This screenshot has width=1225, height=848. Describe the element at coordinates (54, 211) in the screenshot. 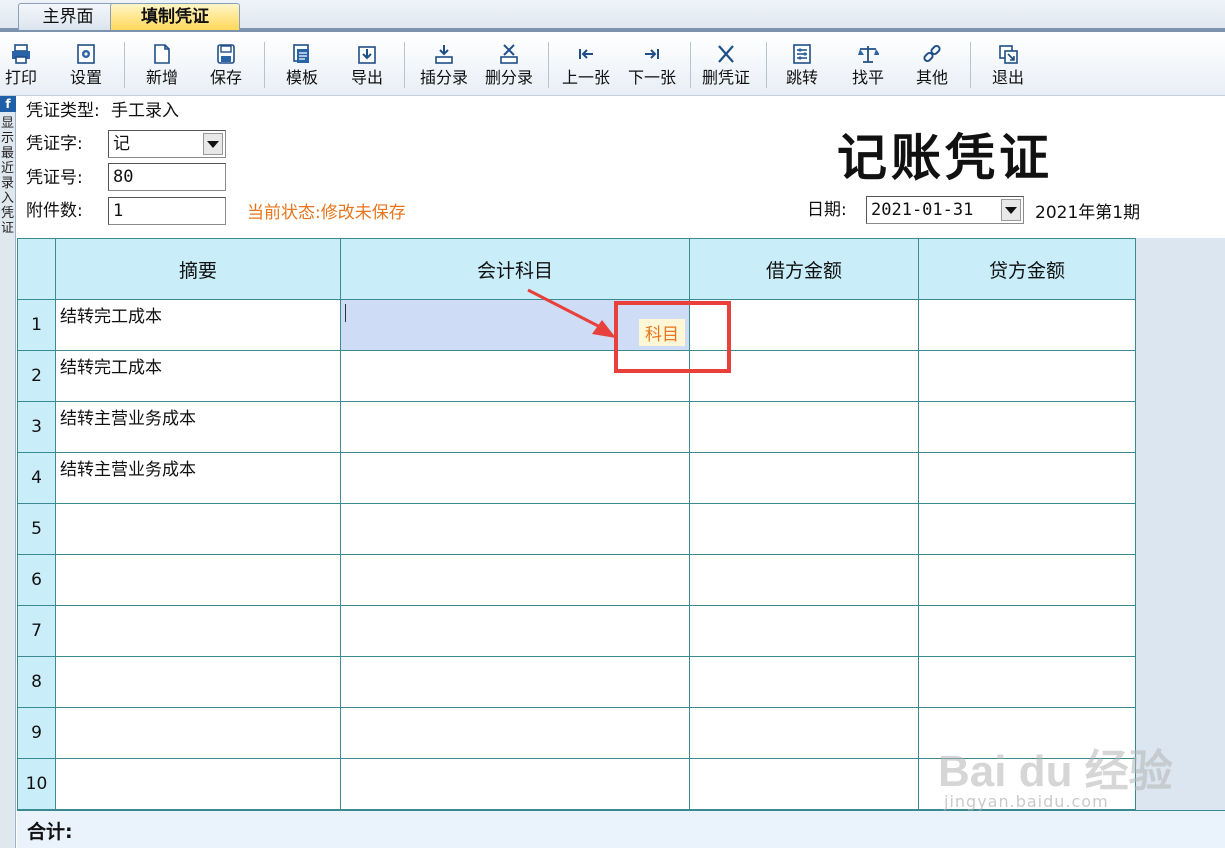

I see `attachments-label: 附件数:` at that location.